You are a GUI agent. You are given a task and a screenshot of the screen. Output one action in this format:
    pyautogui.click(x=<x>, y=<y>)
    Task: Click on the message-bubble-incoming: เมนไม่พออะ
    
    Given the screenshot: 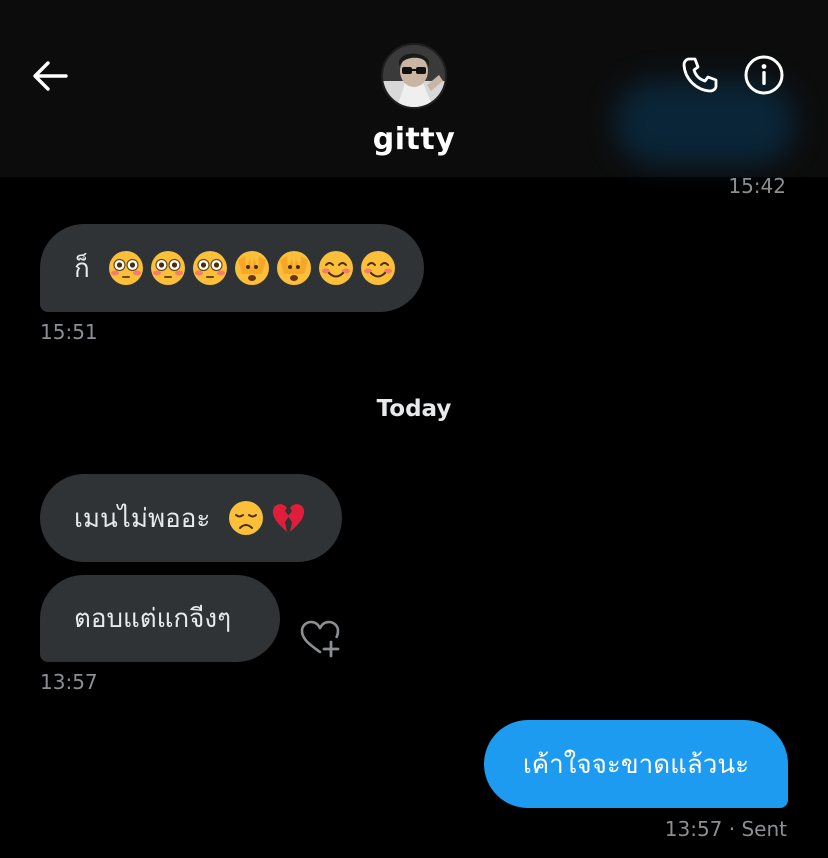 What is the action you would take?
    pyautogui.click(x=191, y=518)
    